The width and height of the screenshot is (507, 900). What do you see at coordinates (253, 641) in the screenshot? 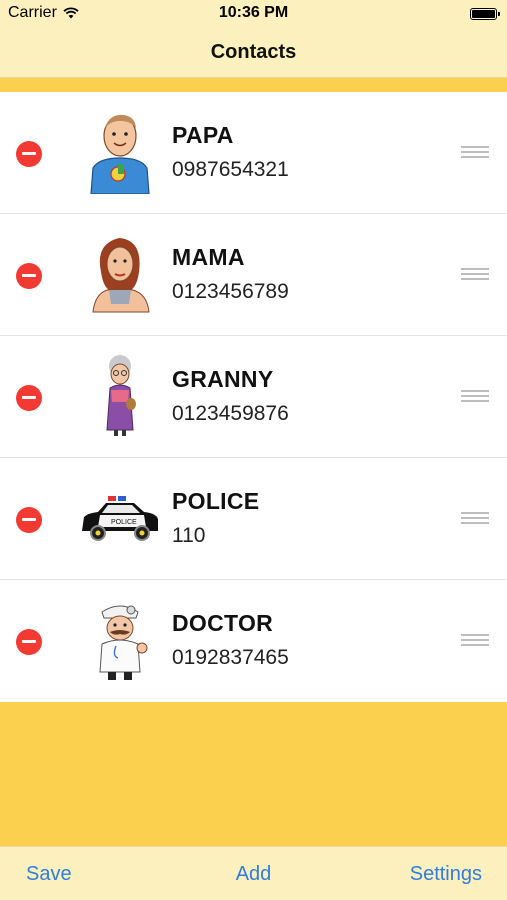
I see `contact-row: DOCTOR 0192837465` at bounding box center [253, 641].